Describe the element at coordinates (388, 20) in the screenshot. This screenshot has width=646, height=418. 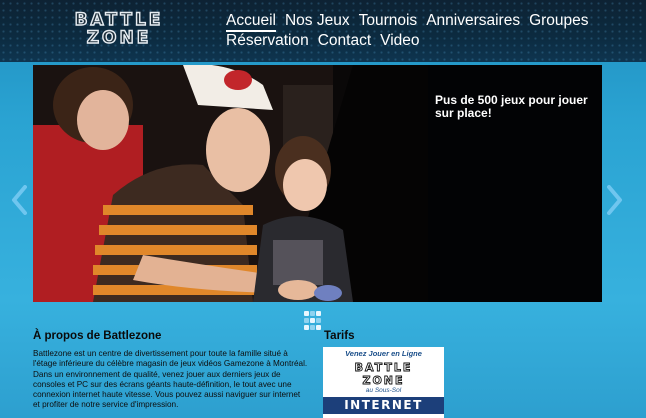
I see `nav-item-tournois: Tournois` at that location.